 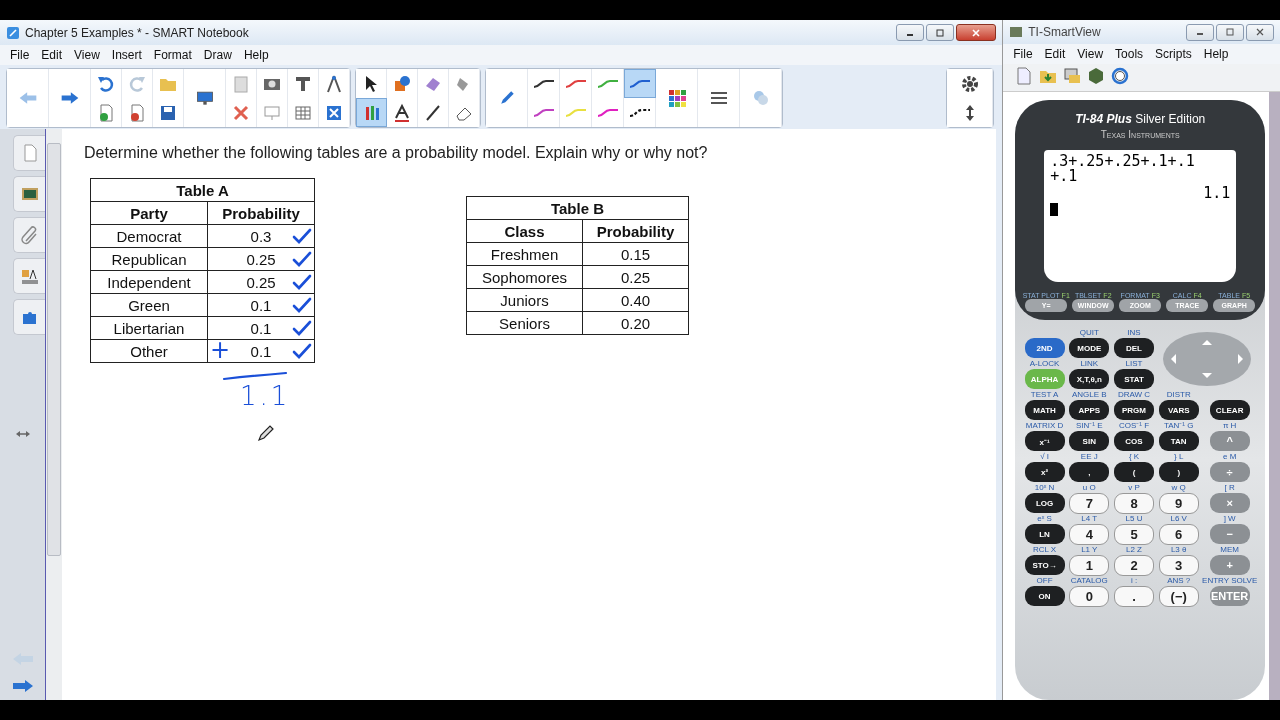 What do you see at coordinates (1044, 581) in the screenshot?
I see `key-shift-label: OFF` at bounding box center [1044, 581].